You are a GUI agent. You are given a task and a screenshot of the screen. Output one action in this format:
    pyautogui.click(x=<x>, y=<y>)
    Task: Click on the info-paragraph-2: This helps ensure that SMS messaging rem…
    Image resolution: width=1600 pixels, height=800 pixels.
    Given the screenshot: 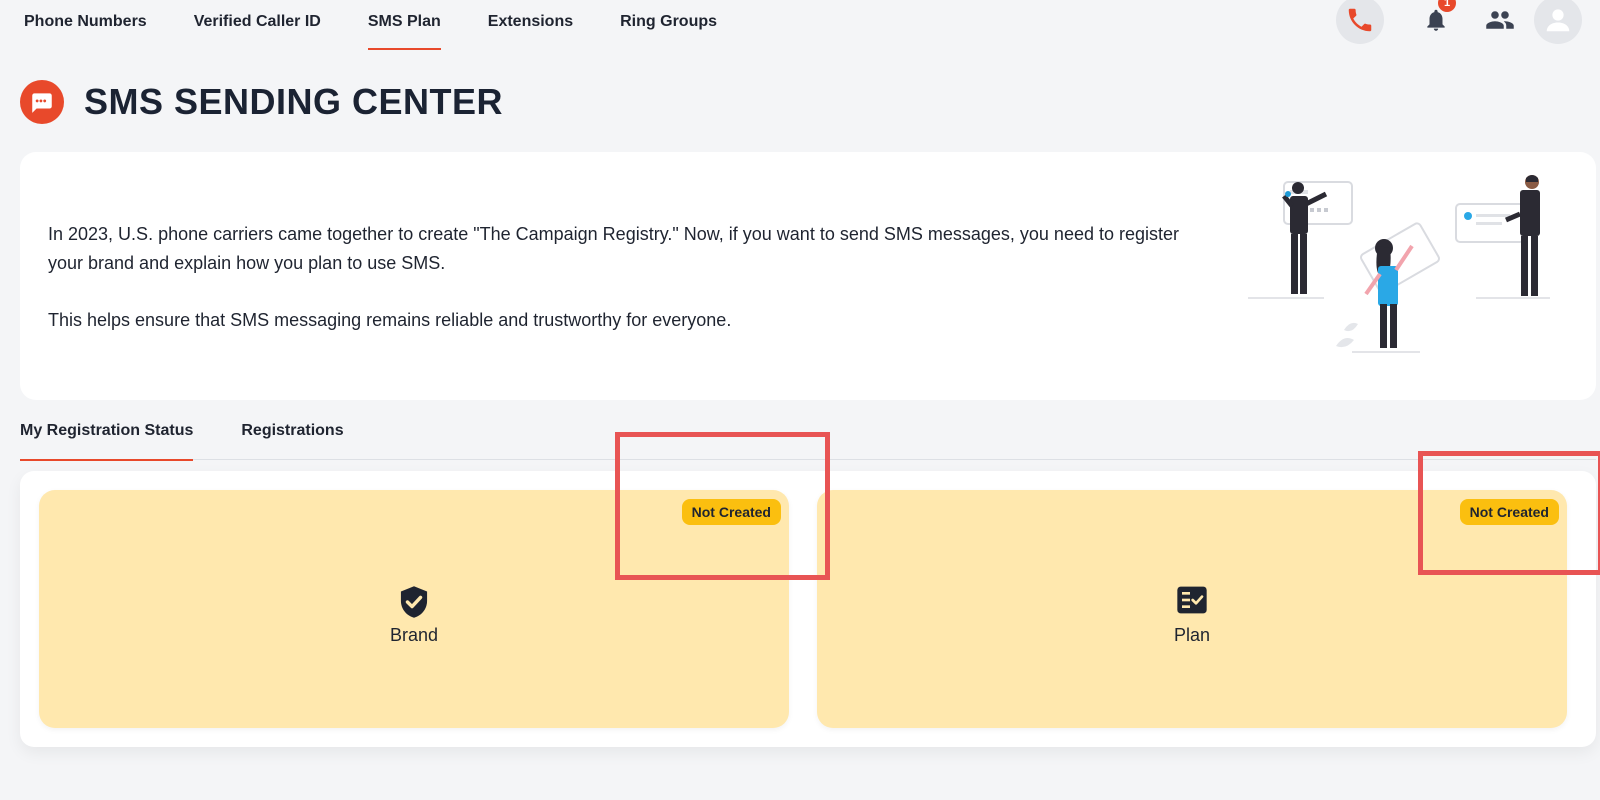 What is the action you would take?
    pyautogui.click(x=390, y=320)
    